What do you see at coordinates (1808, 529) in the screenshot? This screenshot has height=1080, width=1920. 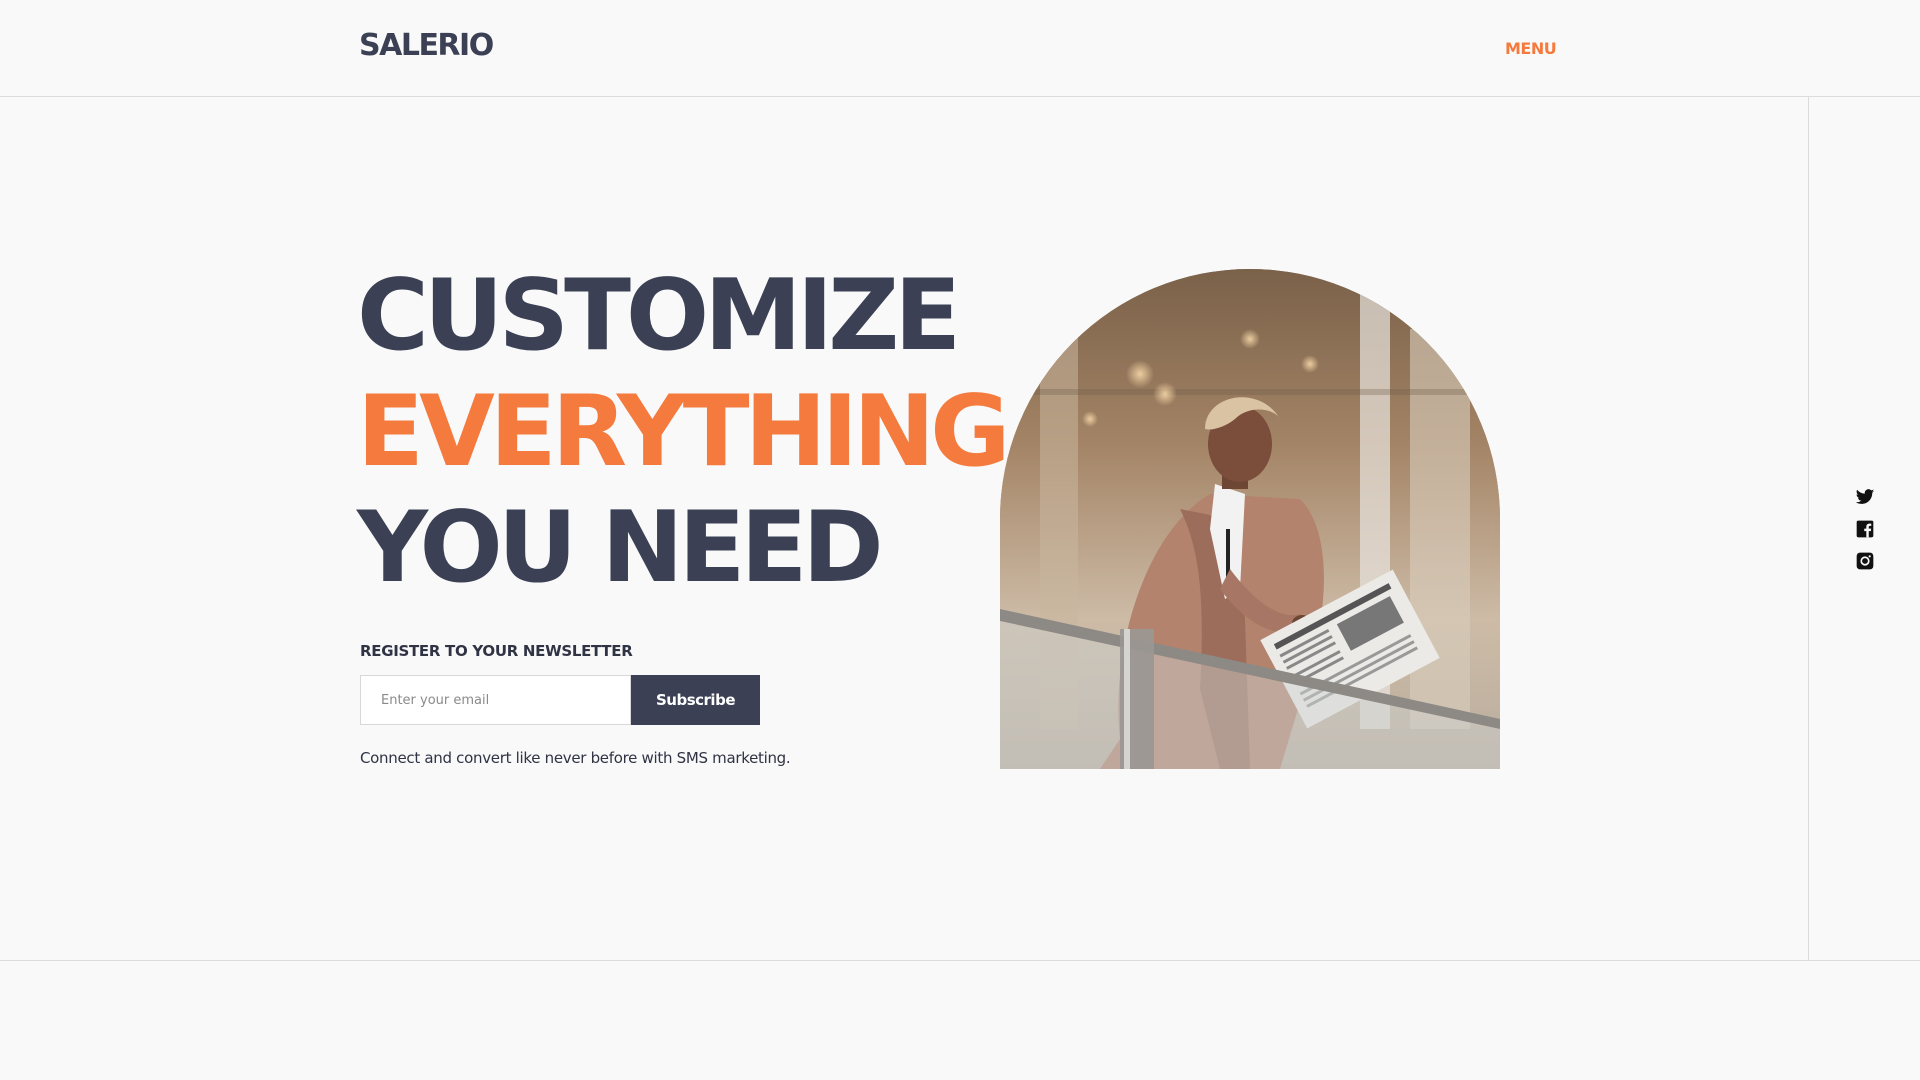 I see `side-divider` at bounding box center [1808, 529].